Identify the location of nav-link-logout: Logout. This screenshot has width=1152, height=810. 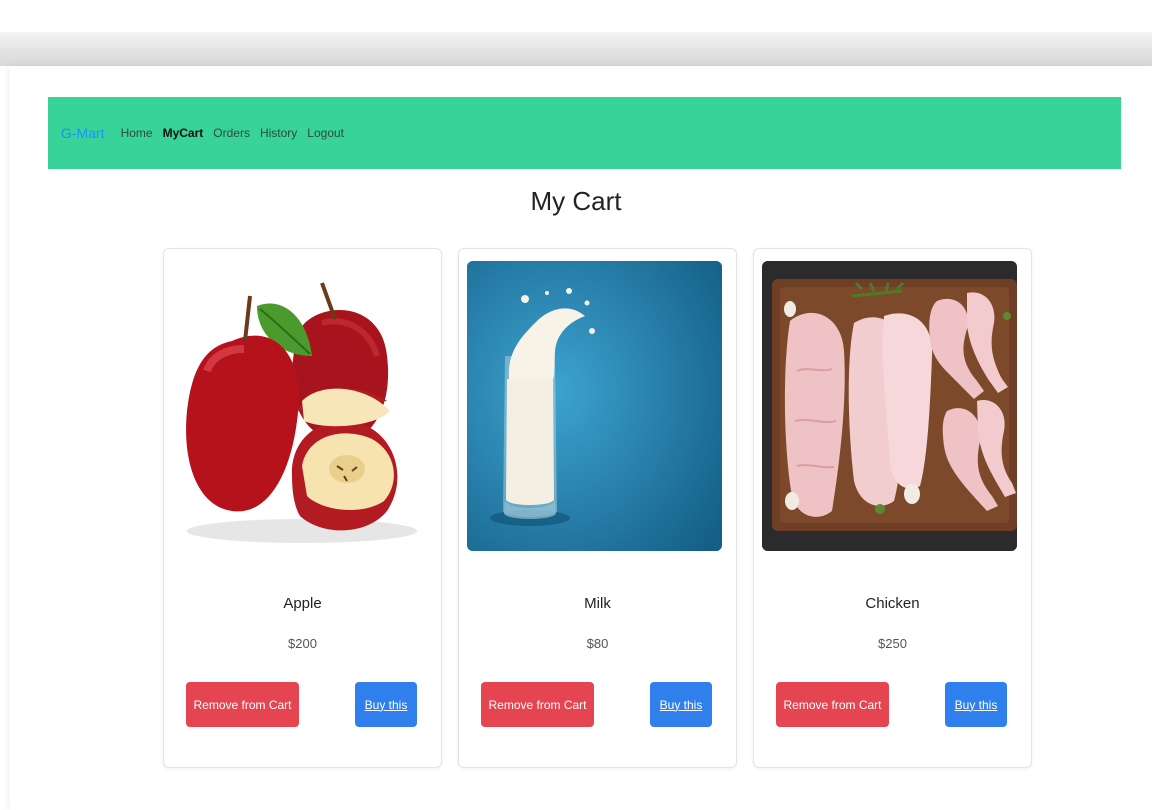
(325, 133).